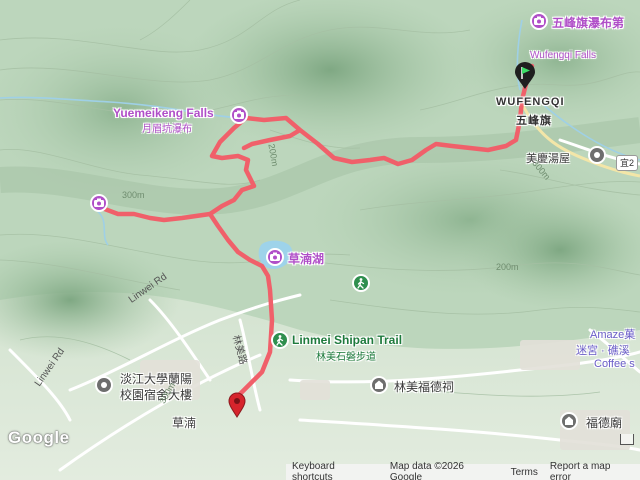 The width and height of the screenshot is (640, 480). Describe the element at coordinates (627, 163) in the screenshot. I see `route-shield-badge: 宜2` at that location.